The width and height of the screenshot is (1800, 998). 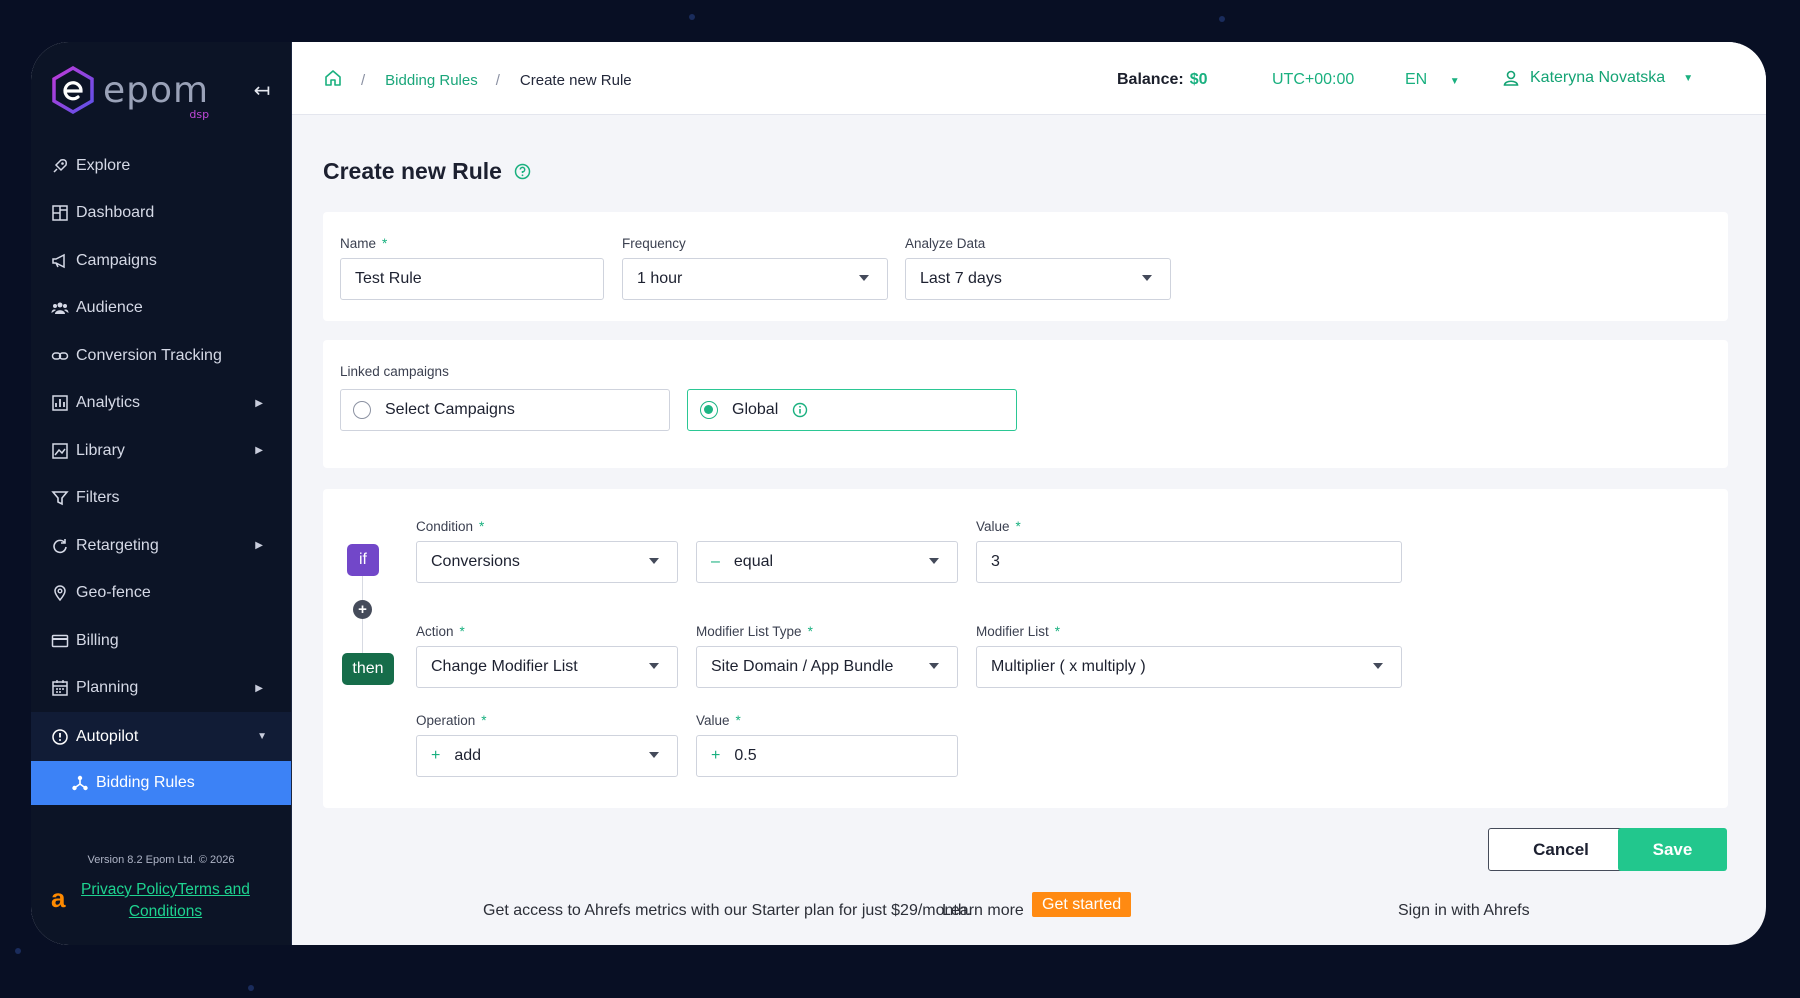 I want to click on sidebar-item-autopilot: Autopilot ▼, so click(x=161, y=736).